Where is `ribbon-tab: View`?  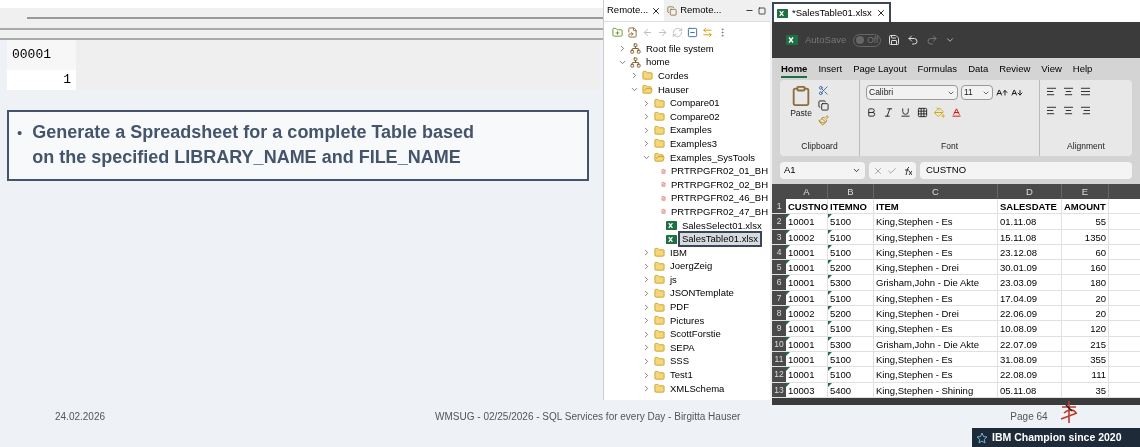 ribbon-tab: View is located at coordinates (1051, 69).